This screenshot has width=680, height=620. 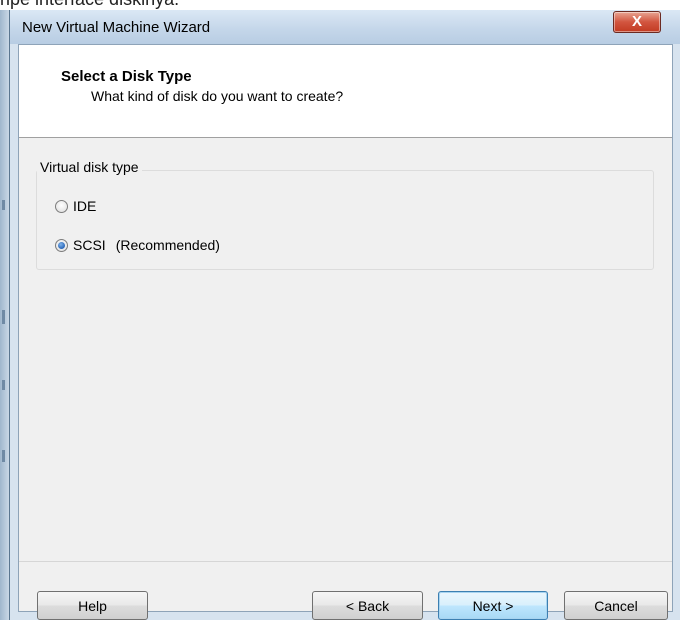 I want to click on radio-checked-icon, so click(x=61, y=245).